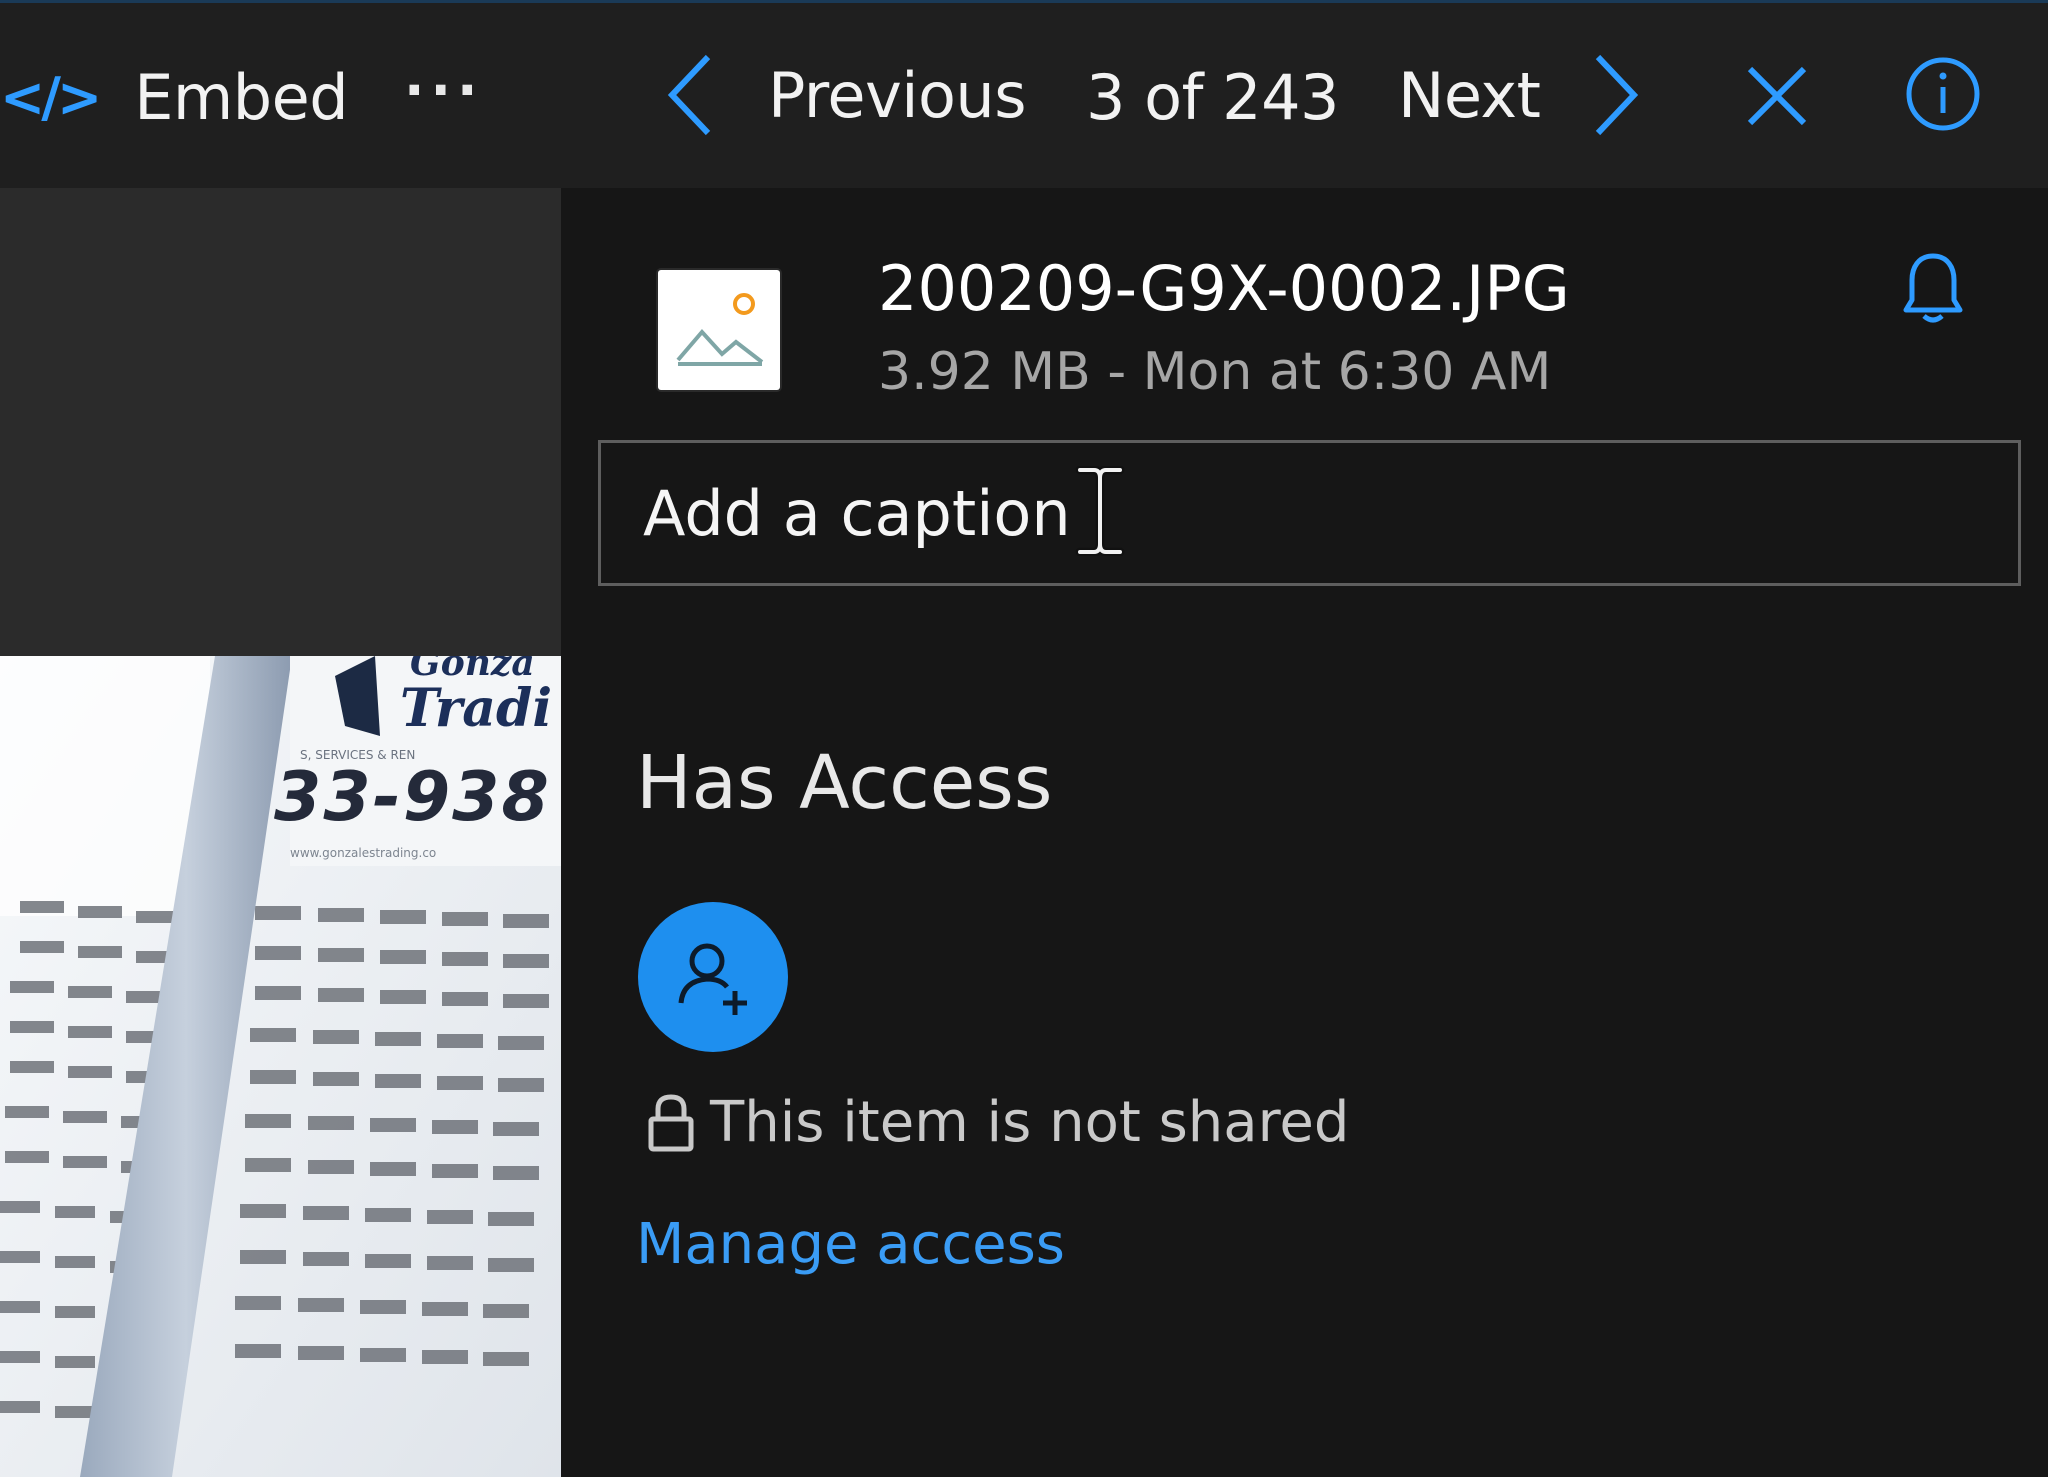  What do you see at coordinates (1100, 512) in the screenshot?
I see `text-cursor-icon` at bounding box center [1100, 512].